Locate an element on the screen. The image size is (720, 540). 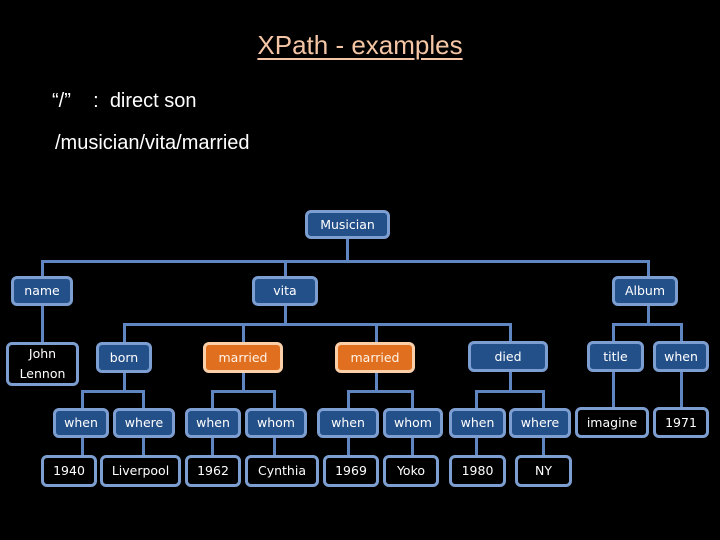
name-value: John Lennon is located at coordinates (42, 363).